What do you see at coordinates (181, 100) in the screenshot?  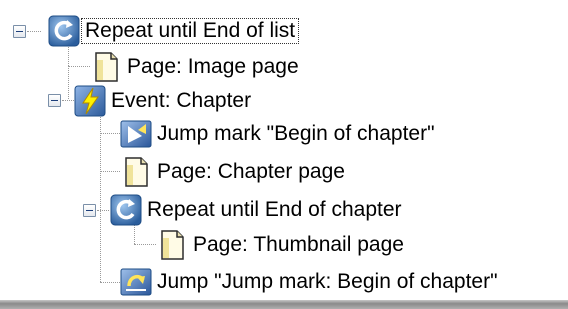 I see `tree-node-label: Event: Chapter` at bounding box center [181, 100].